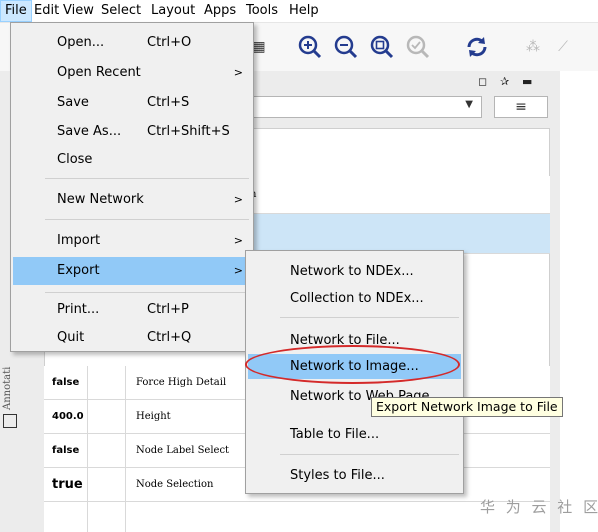 This screenshot has width=598, height=532. What do you see at coordinates (539, 507) in the screenshot?
I see `watermark: 华 为 云 社 区` at bounding box center [539, 507].